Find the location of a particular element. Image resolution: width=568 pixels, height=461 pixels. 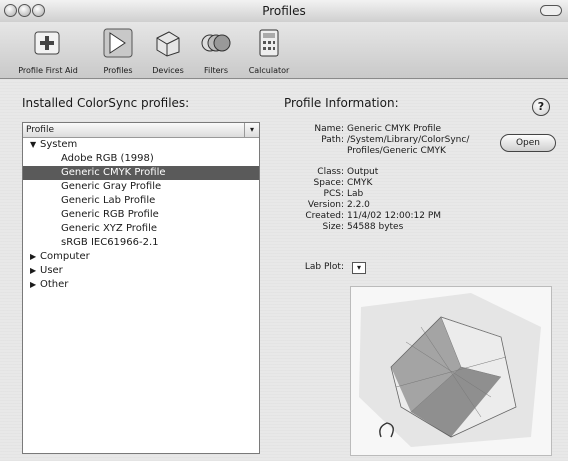

toolbar-item-label: Calculator is located at coordinates (269, 70).